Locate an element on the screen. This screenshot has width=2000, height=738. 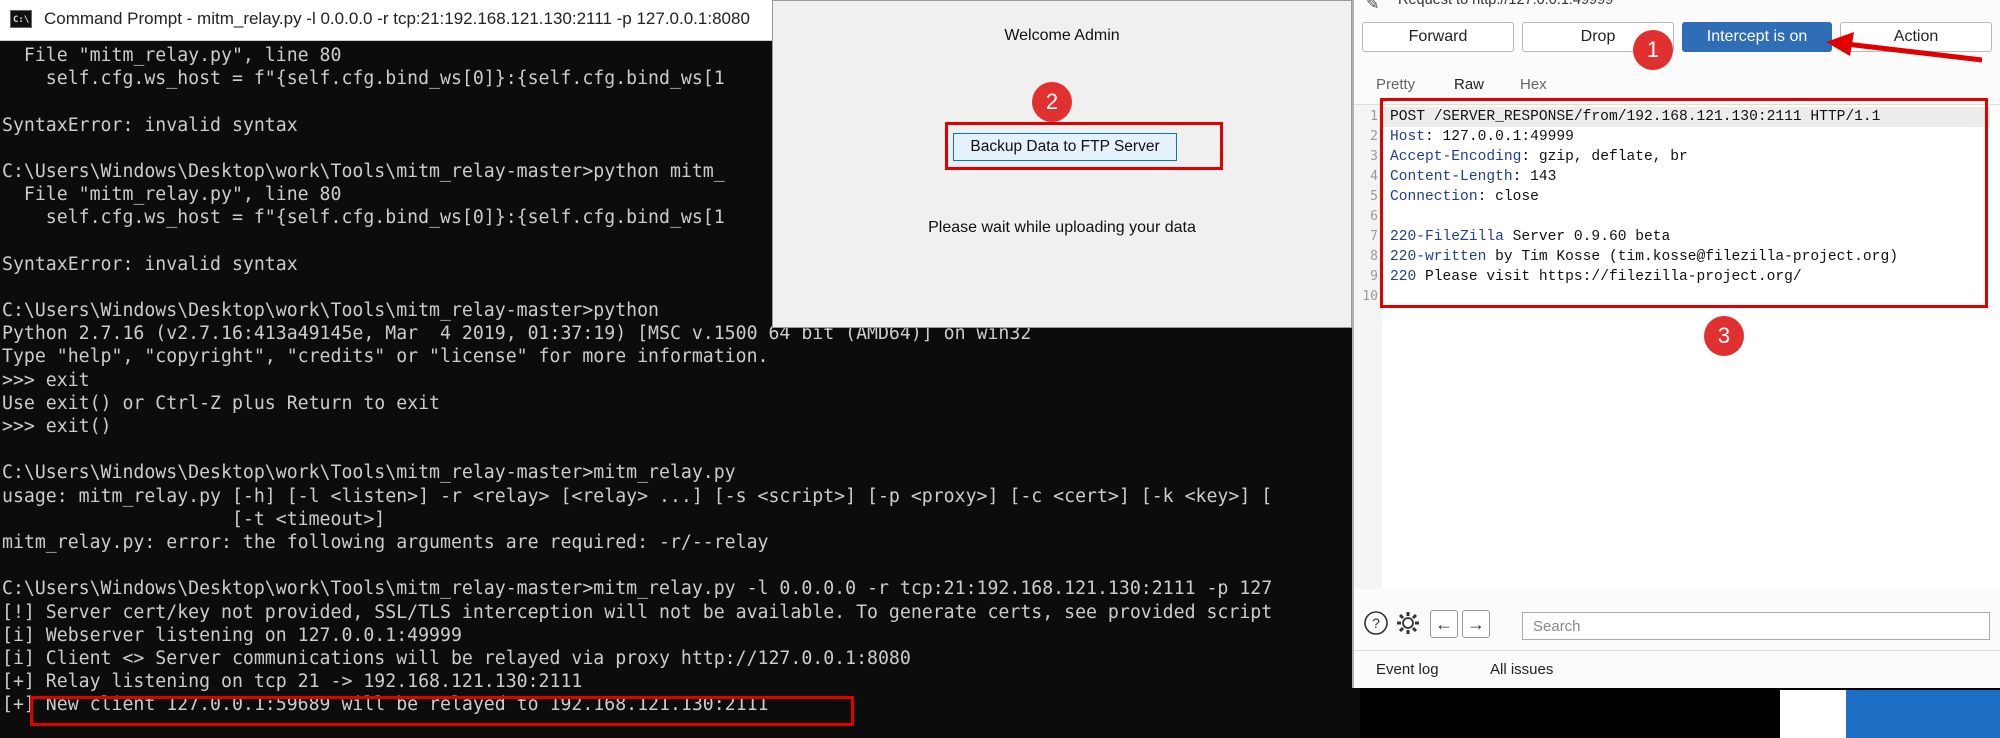
tab-pretty: Pretty is located at coordinates (1395, 84).